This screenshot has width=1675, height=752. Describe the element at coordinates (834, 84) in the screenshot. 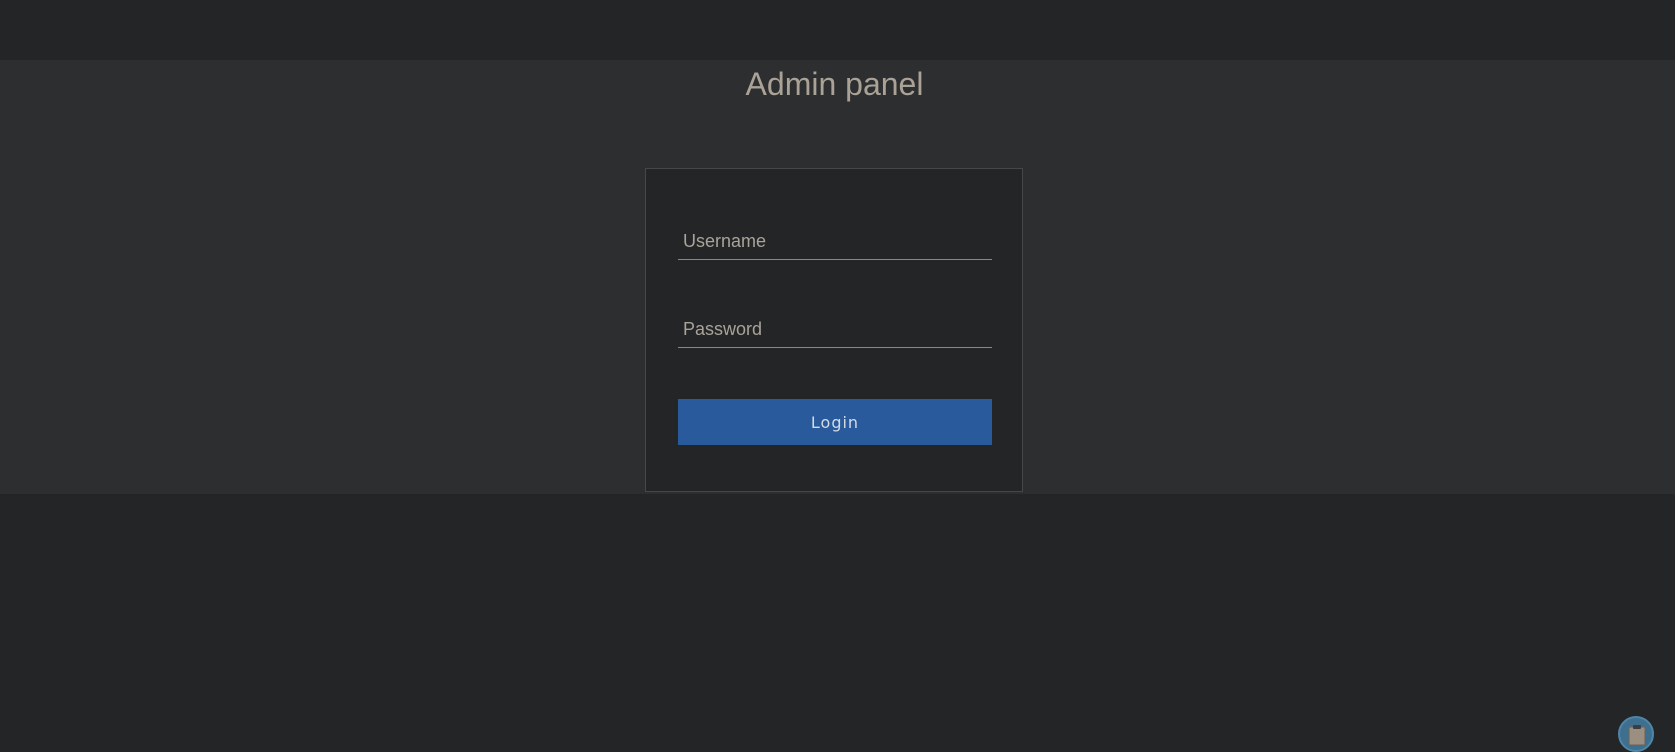

I see `page-title: Admin panel` at that location.